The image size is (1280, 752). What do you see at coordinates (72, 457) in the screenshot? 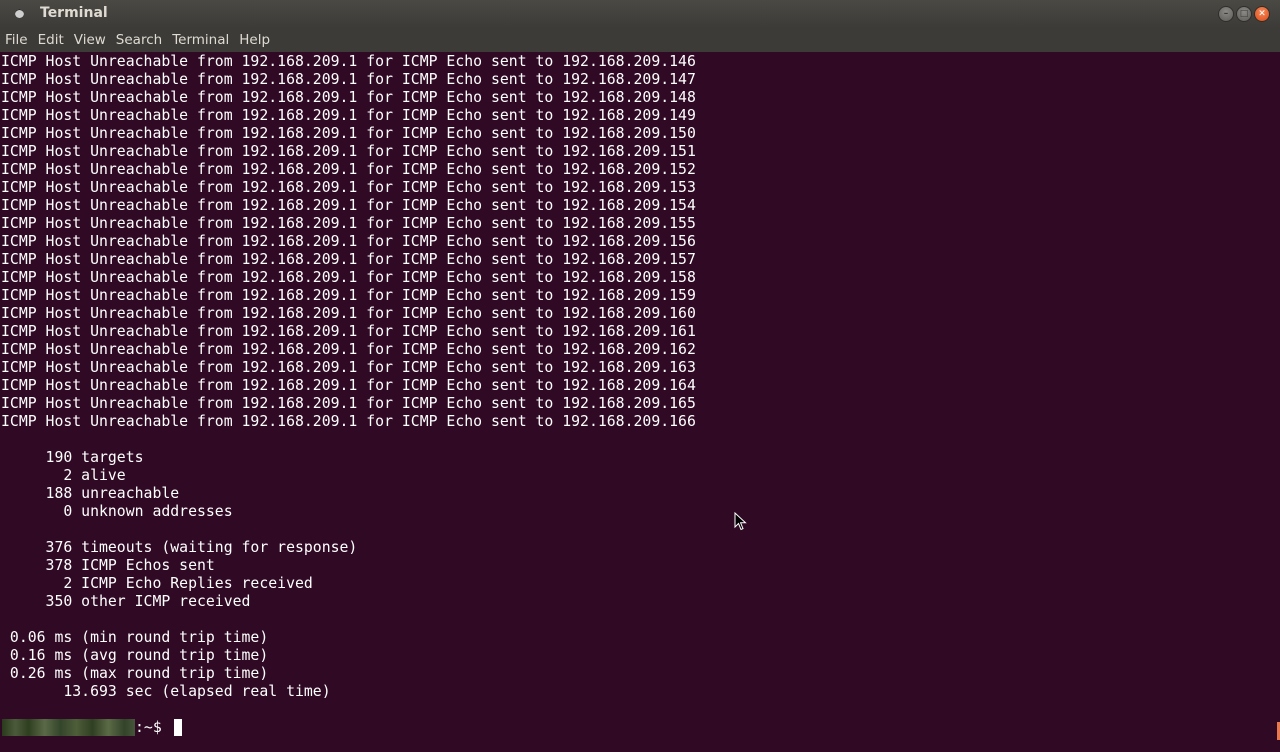
I see `terminal-line: 190 targets` at bounding box center [72, 457].